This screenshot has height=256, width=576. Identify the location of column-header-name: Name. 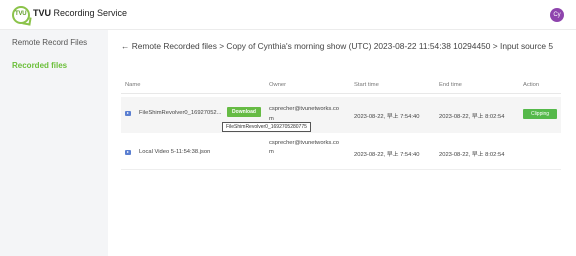
(133, 85).